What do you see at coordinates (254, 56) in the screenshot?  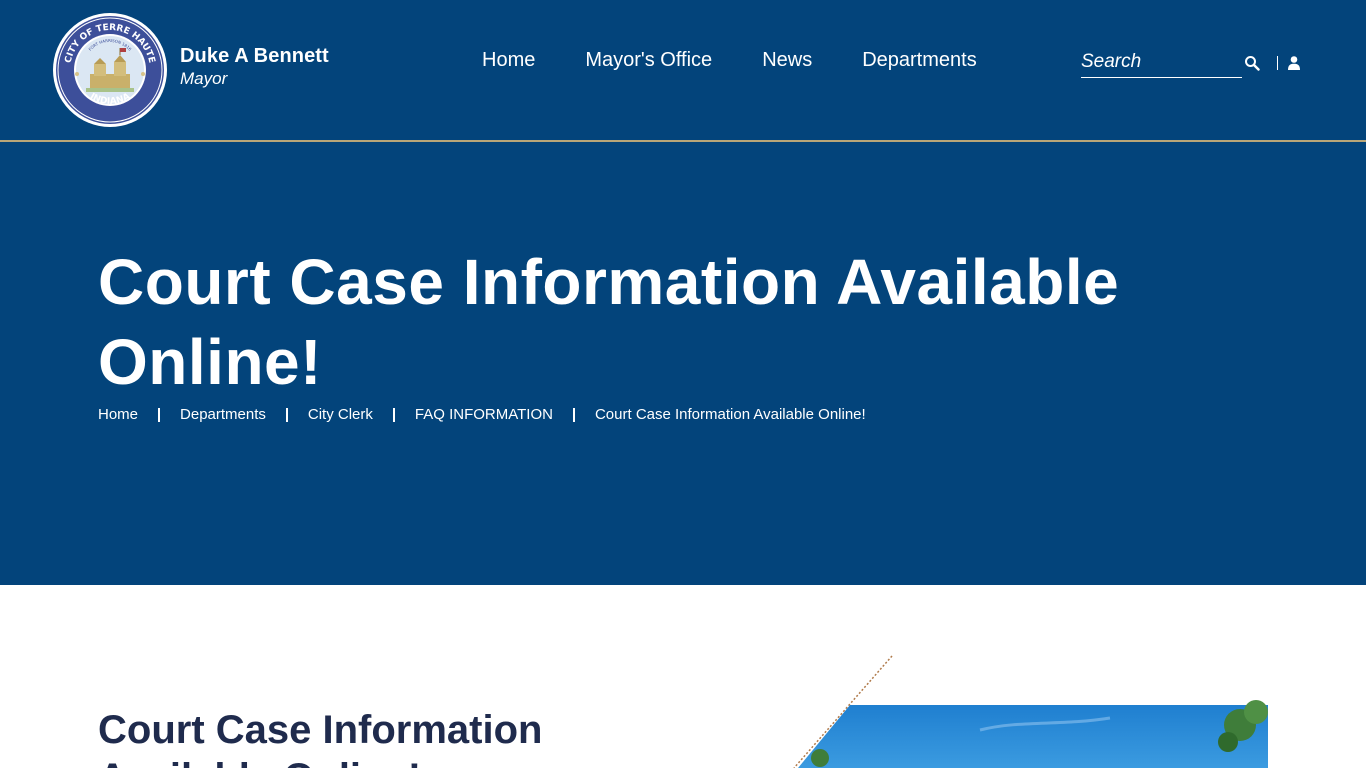 I see `mayor-name: Duke A Bennett` at bounding box center [254, 56].